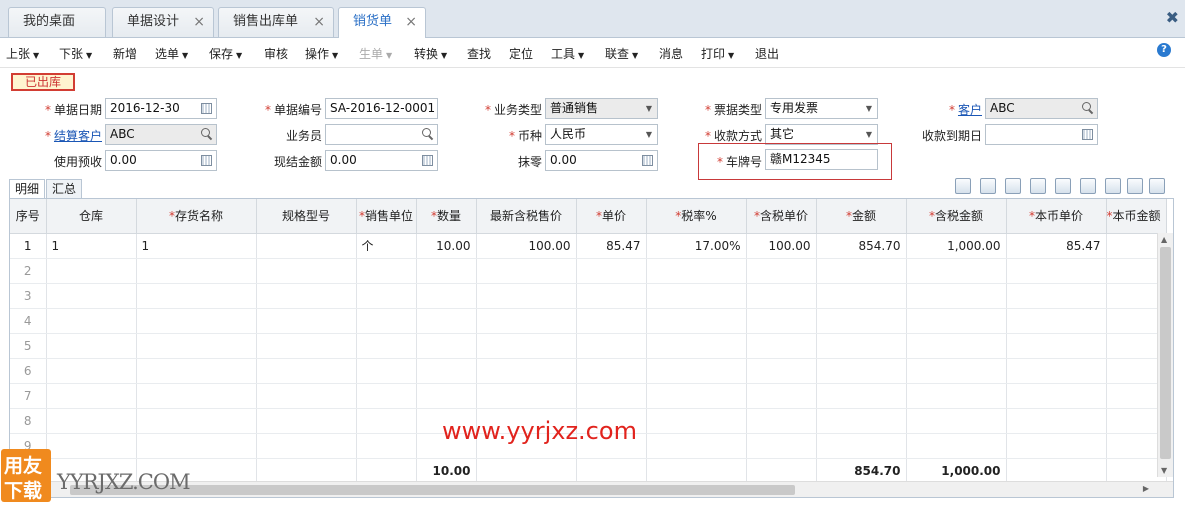 The image size is (1185, 505). I want to click on due-date-field, so click(1041, 134).